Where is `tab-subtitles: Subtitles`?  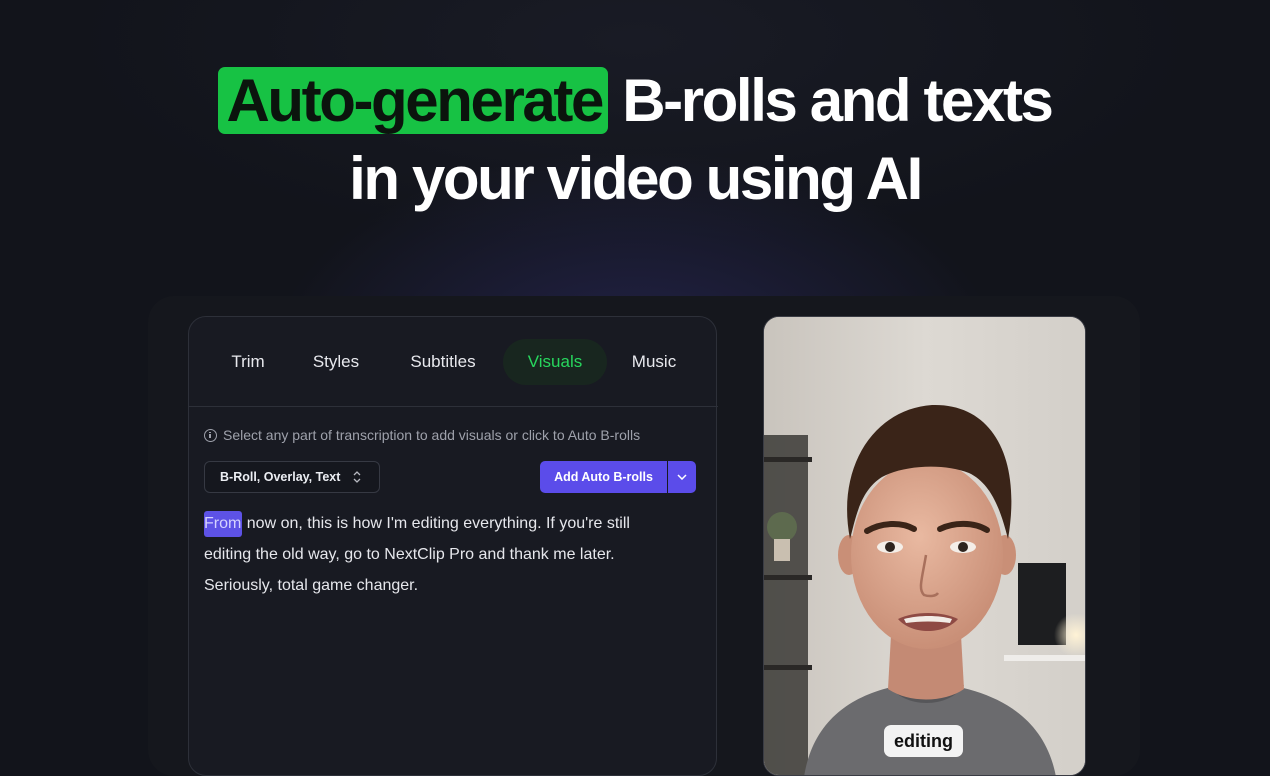
tab-subtitles: Subtitles is located at coordinates (443, 362).